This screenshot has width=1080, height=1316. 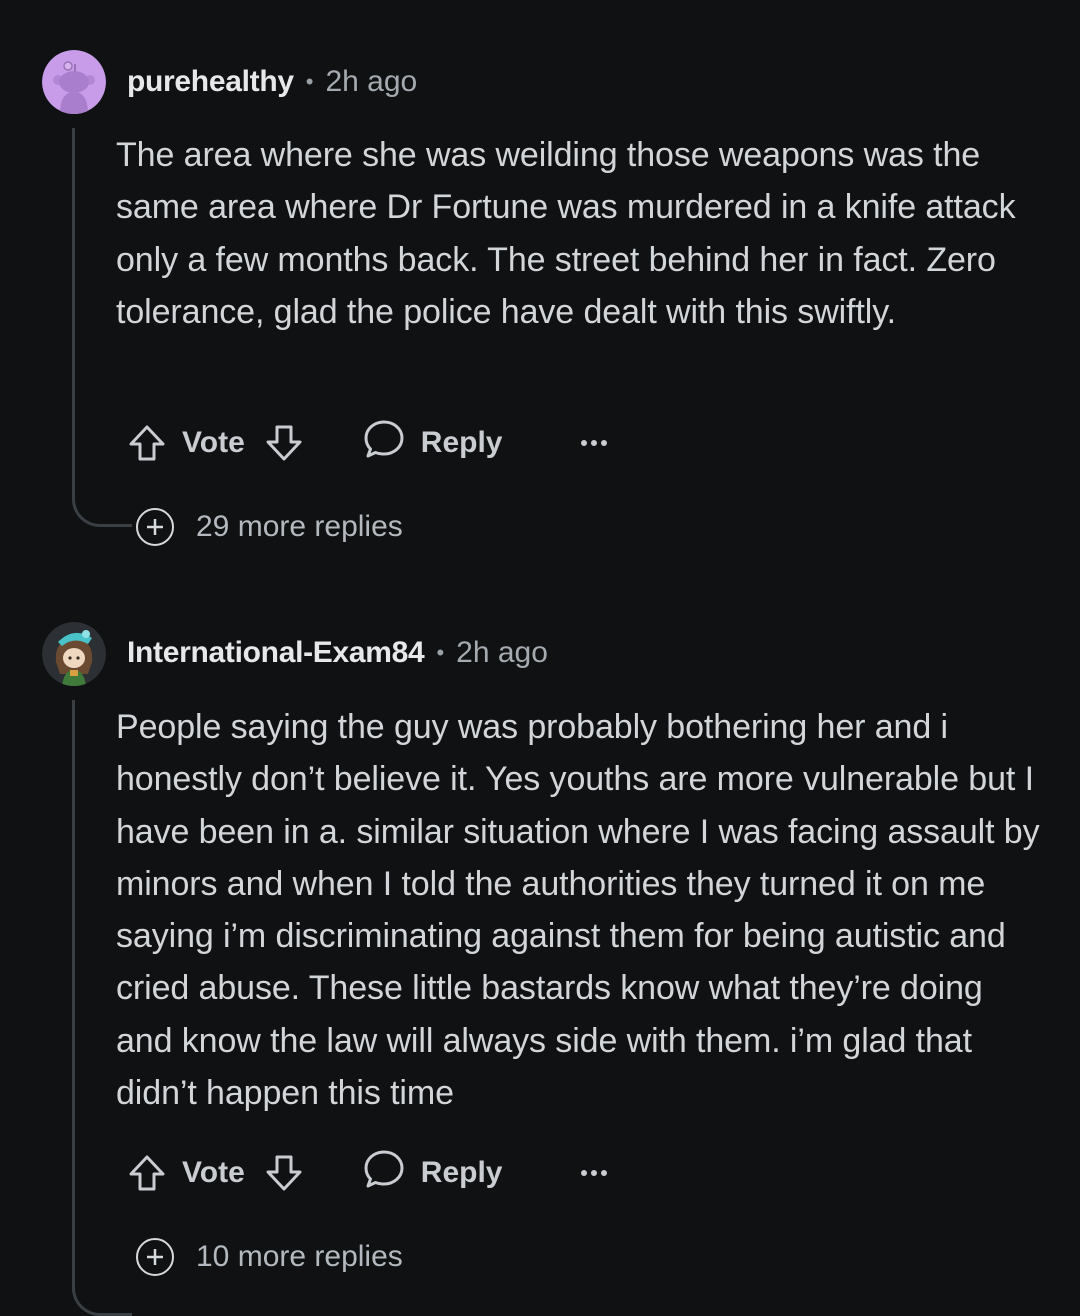 What do you see at coordinates (299, 1256) in the screenshot?
I see `more-replies-label: 10 more replies` at bounding box center [299, 1256].